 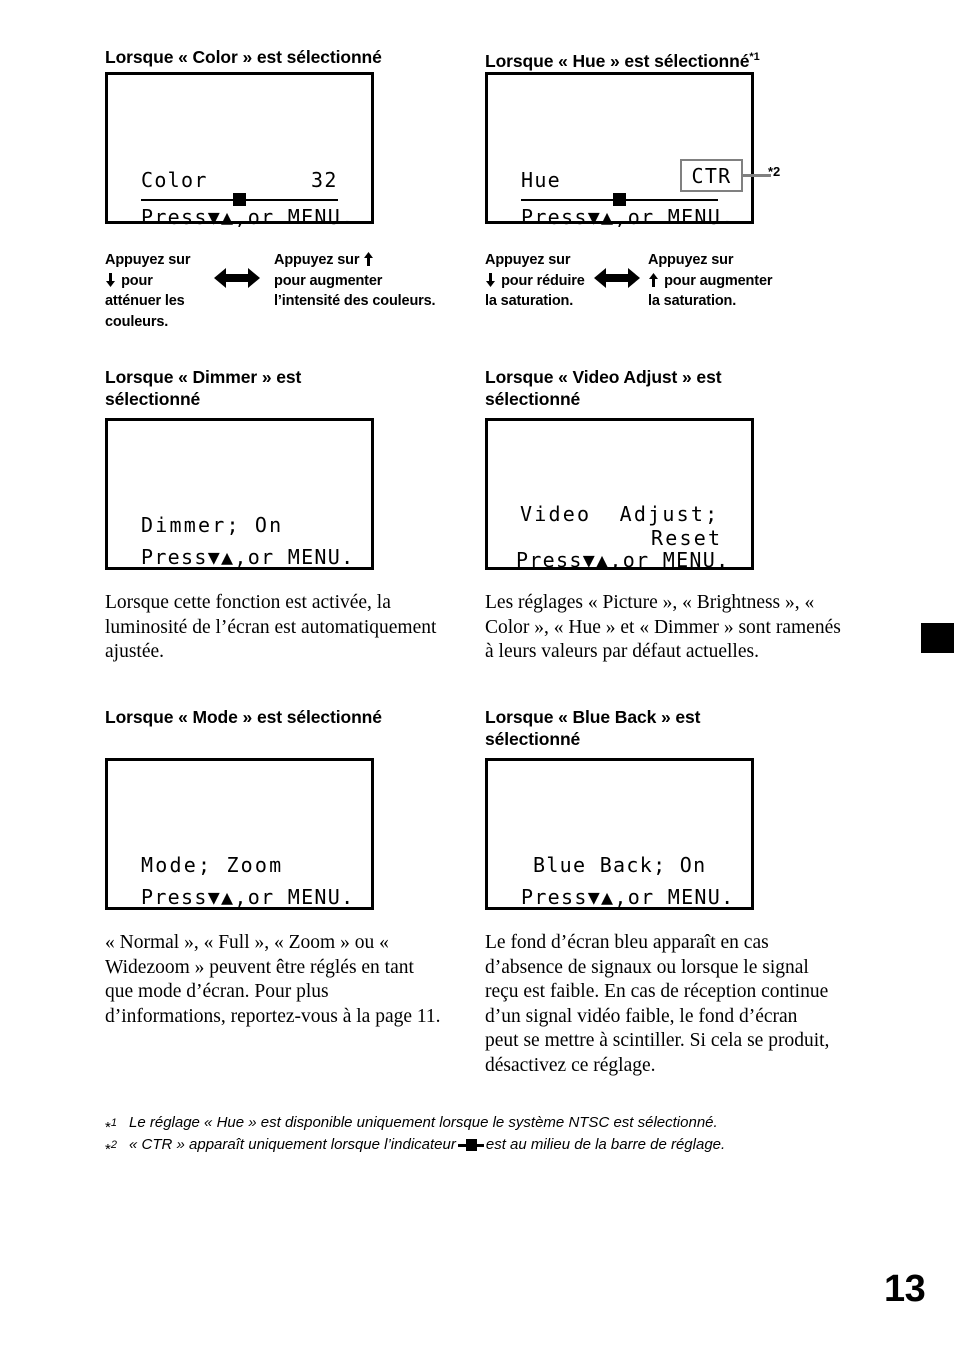 I want to click on instruction-color-decrease: Appuyez sur pour atténuer les couleurs., so click(x=157, y=291).